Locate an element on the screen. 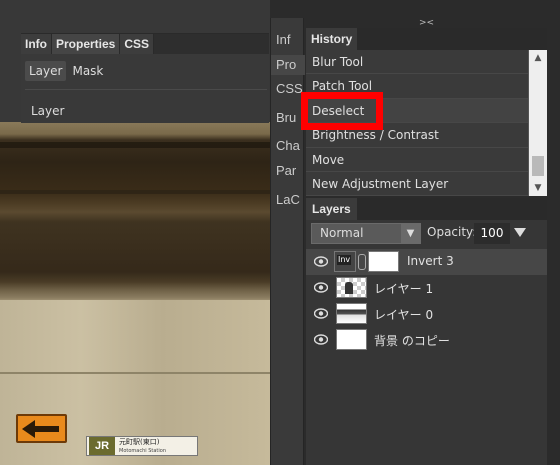 This screenshot has width=560, height=465. invert-label: Inv is located at coordinates (344, 260).